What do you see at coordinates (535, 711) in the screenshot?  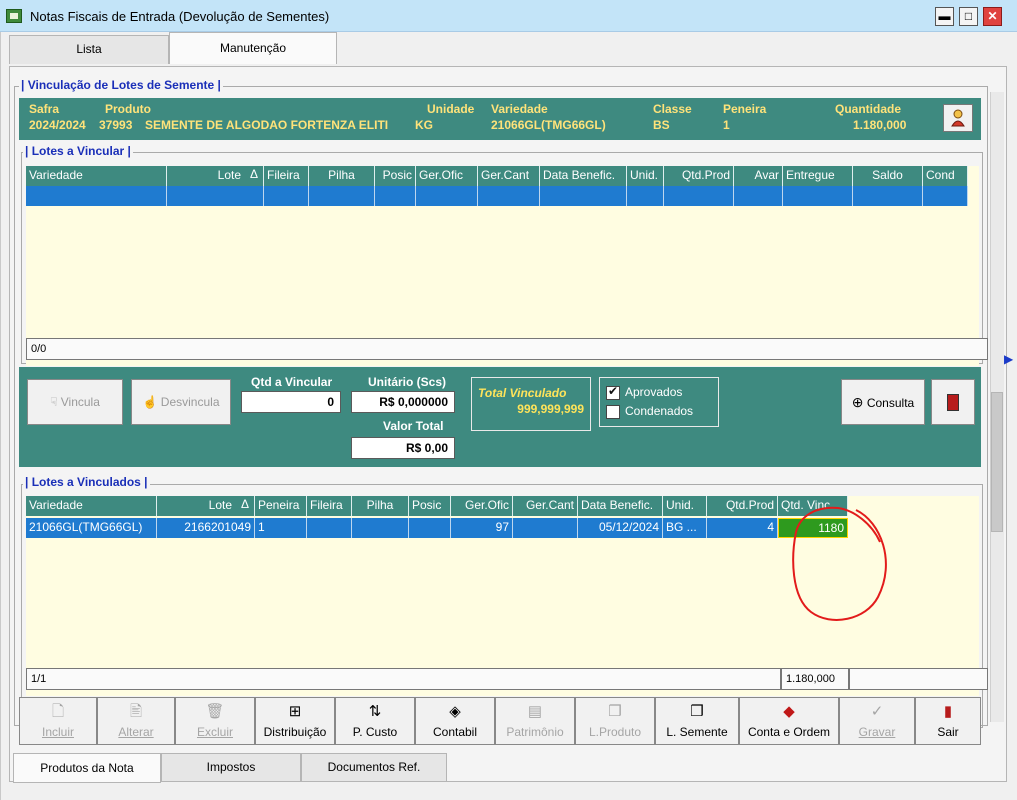 I see `asset-icon: ▤` at bounding box center [535, 711].